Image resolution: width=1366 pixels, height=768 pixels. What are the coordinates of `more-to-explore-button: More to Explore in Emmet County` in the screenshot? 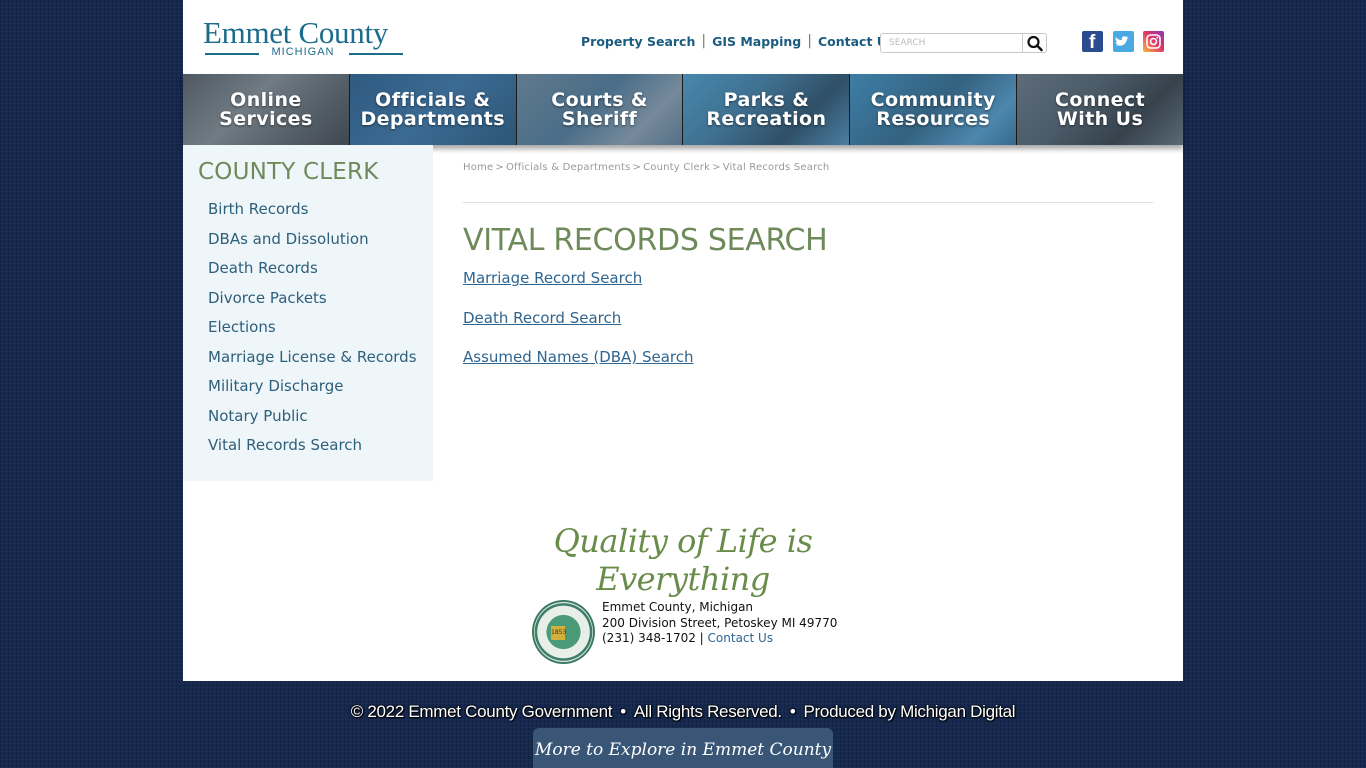 It's located at (683, 748).